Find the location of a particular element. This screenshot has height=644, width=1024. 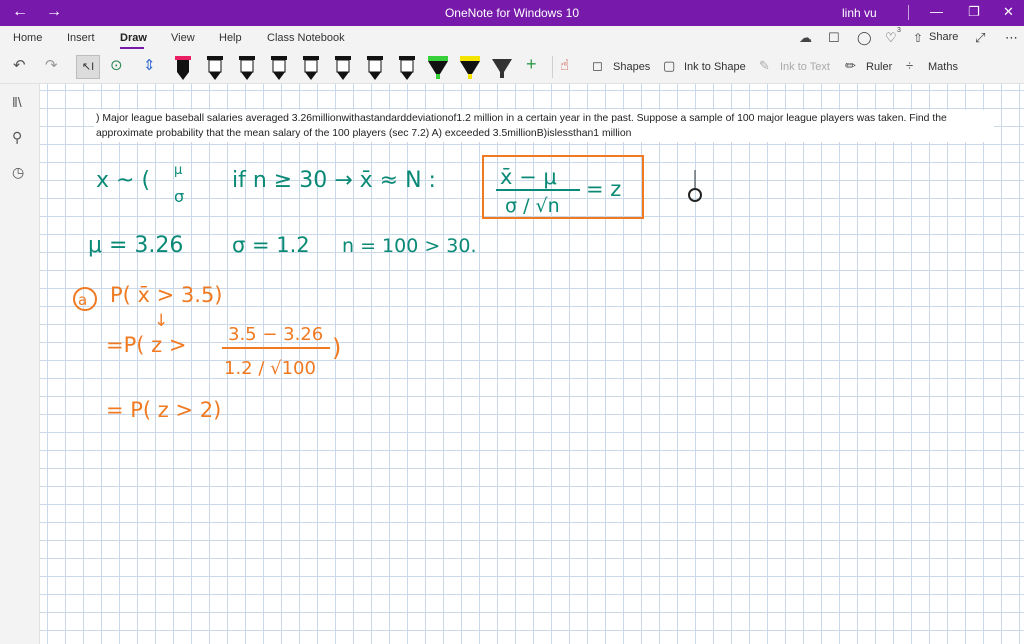

maths-icon: ÷ is located at coordinates (909, 66).